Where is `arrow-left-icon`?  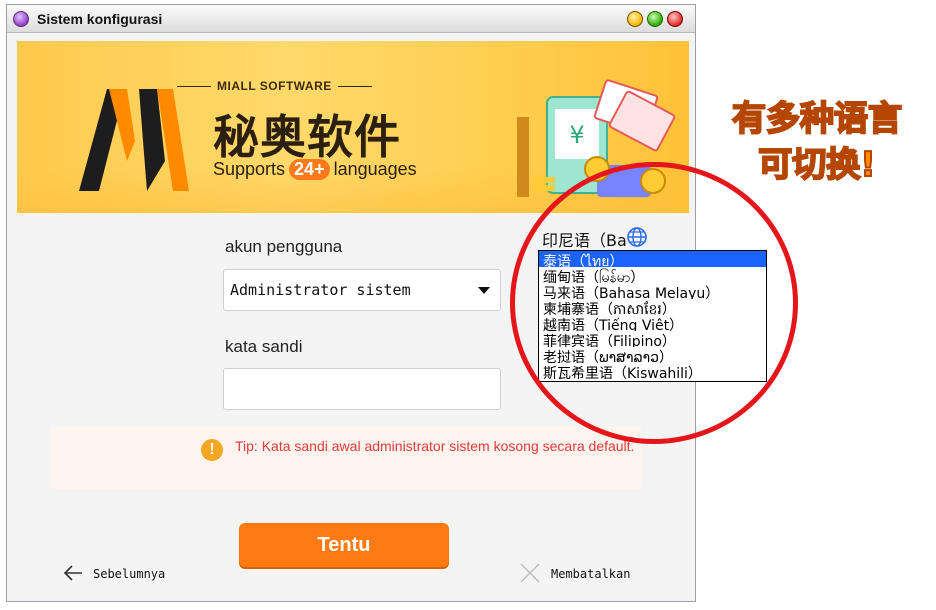
arrow-left-icon is located at coordinates (72, 573).